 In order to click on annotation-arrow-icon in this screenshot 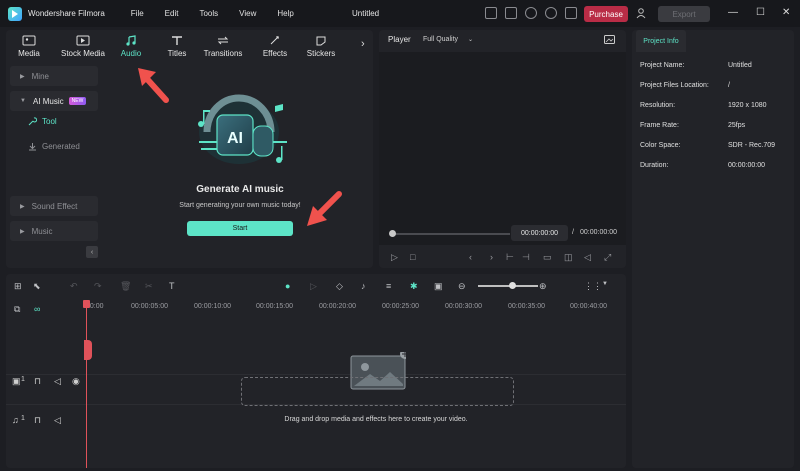, I will do `click(324, 208)`.